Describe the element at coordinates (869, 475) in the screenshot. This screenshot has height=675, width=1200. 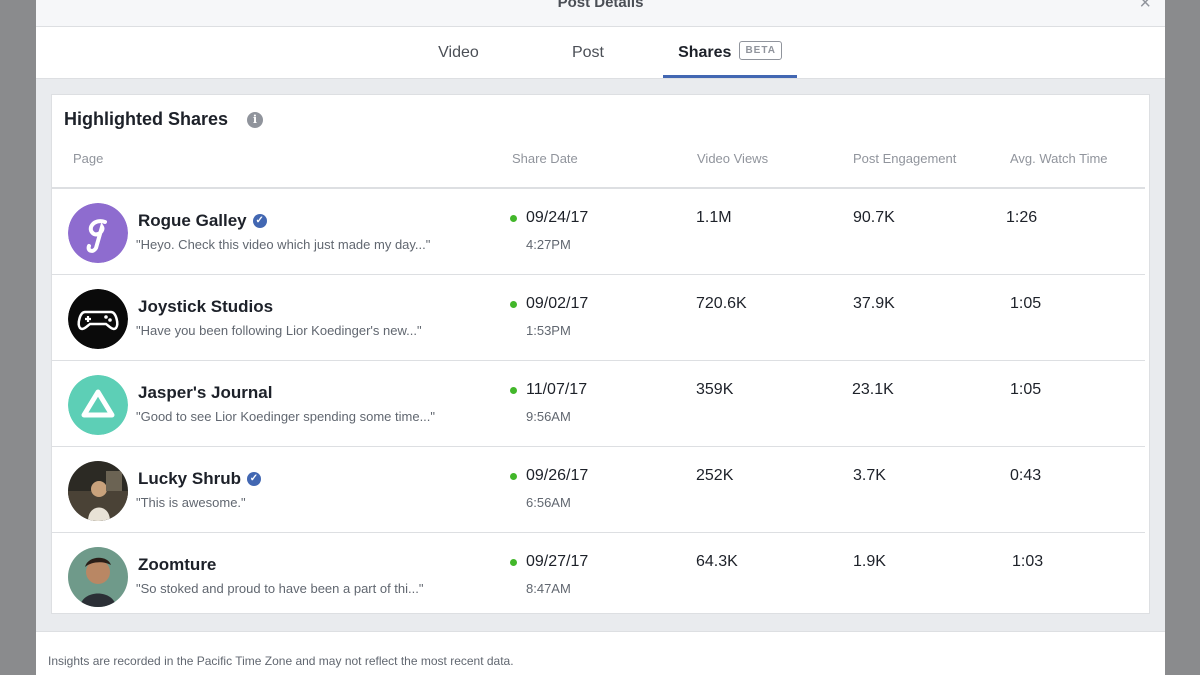
I see `post-engagement: 3.7K` at that location.